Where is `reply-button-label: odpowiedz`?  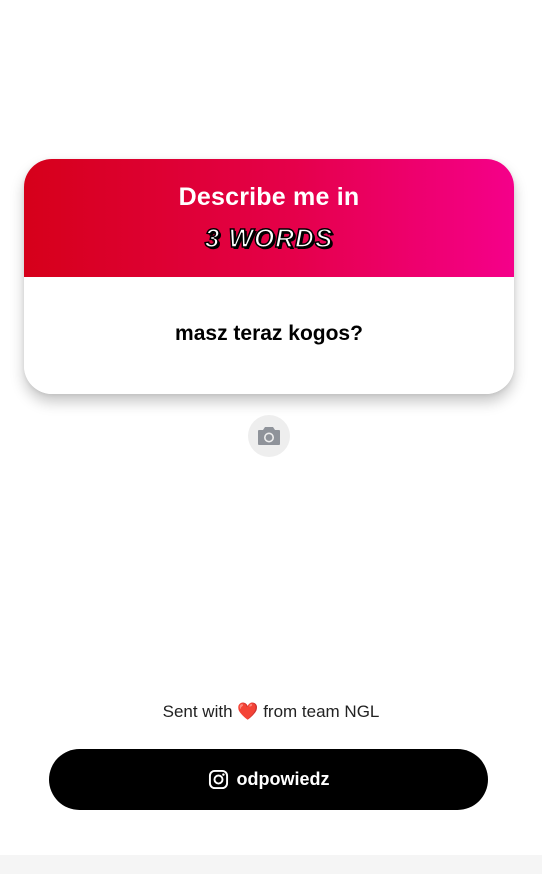
reply-button-label: odpowiedz is located at coordinates (283, 779).